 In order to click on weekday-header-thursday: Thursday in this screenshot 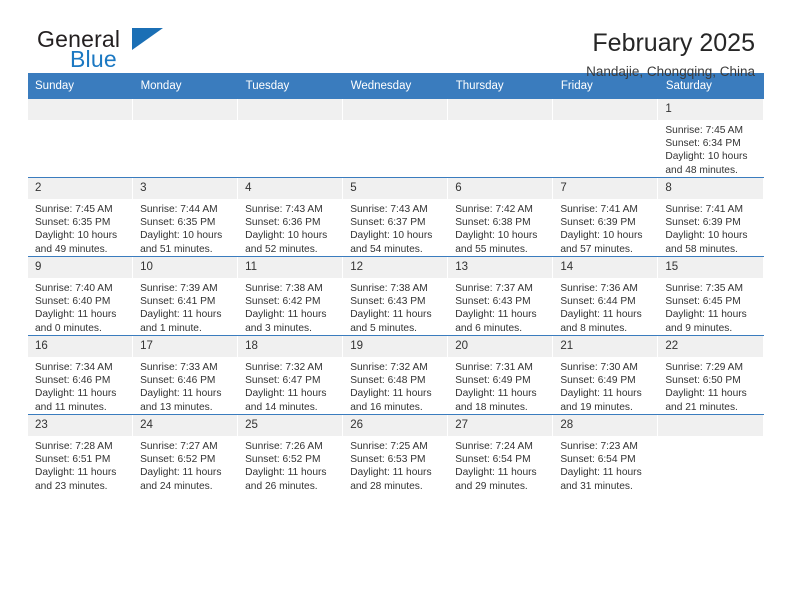, I will do `click(501, 86)`.